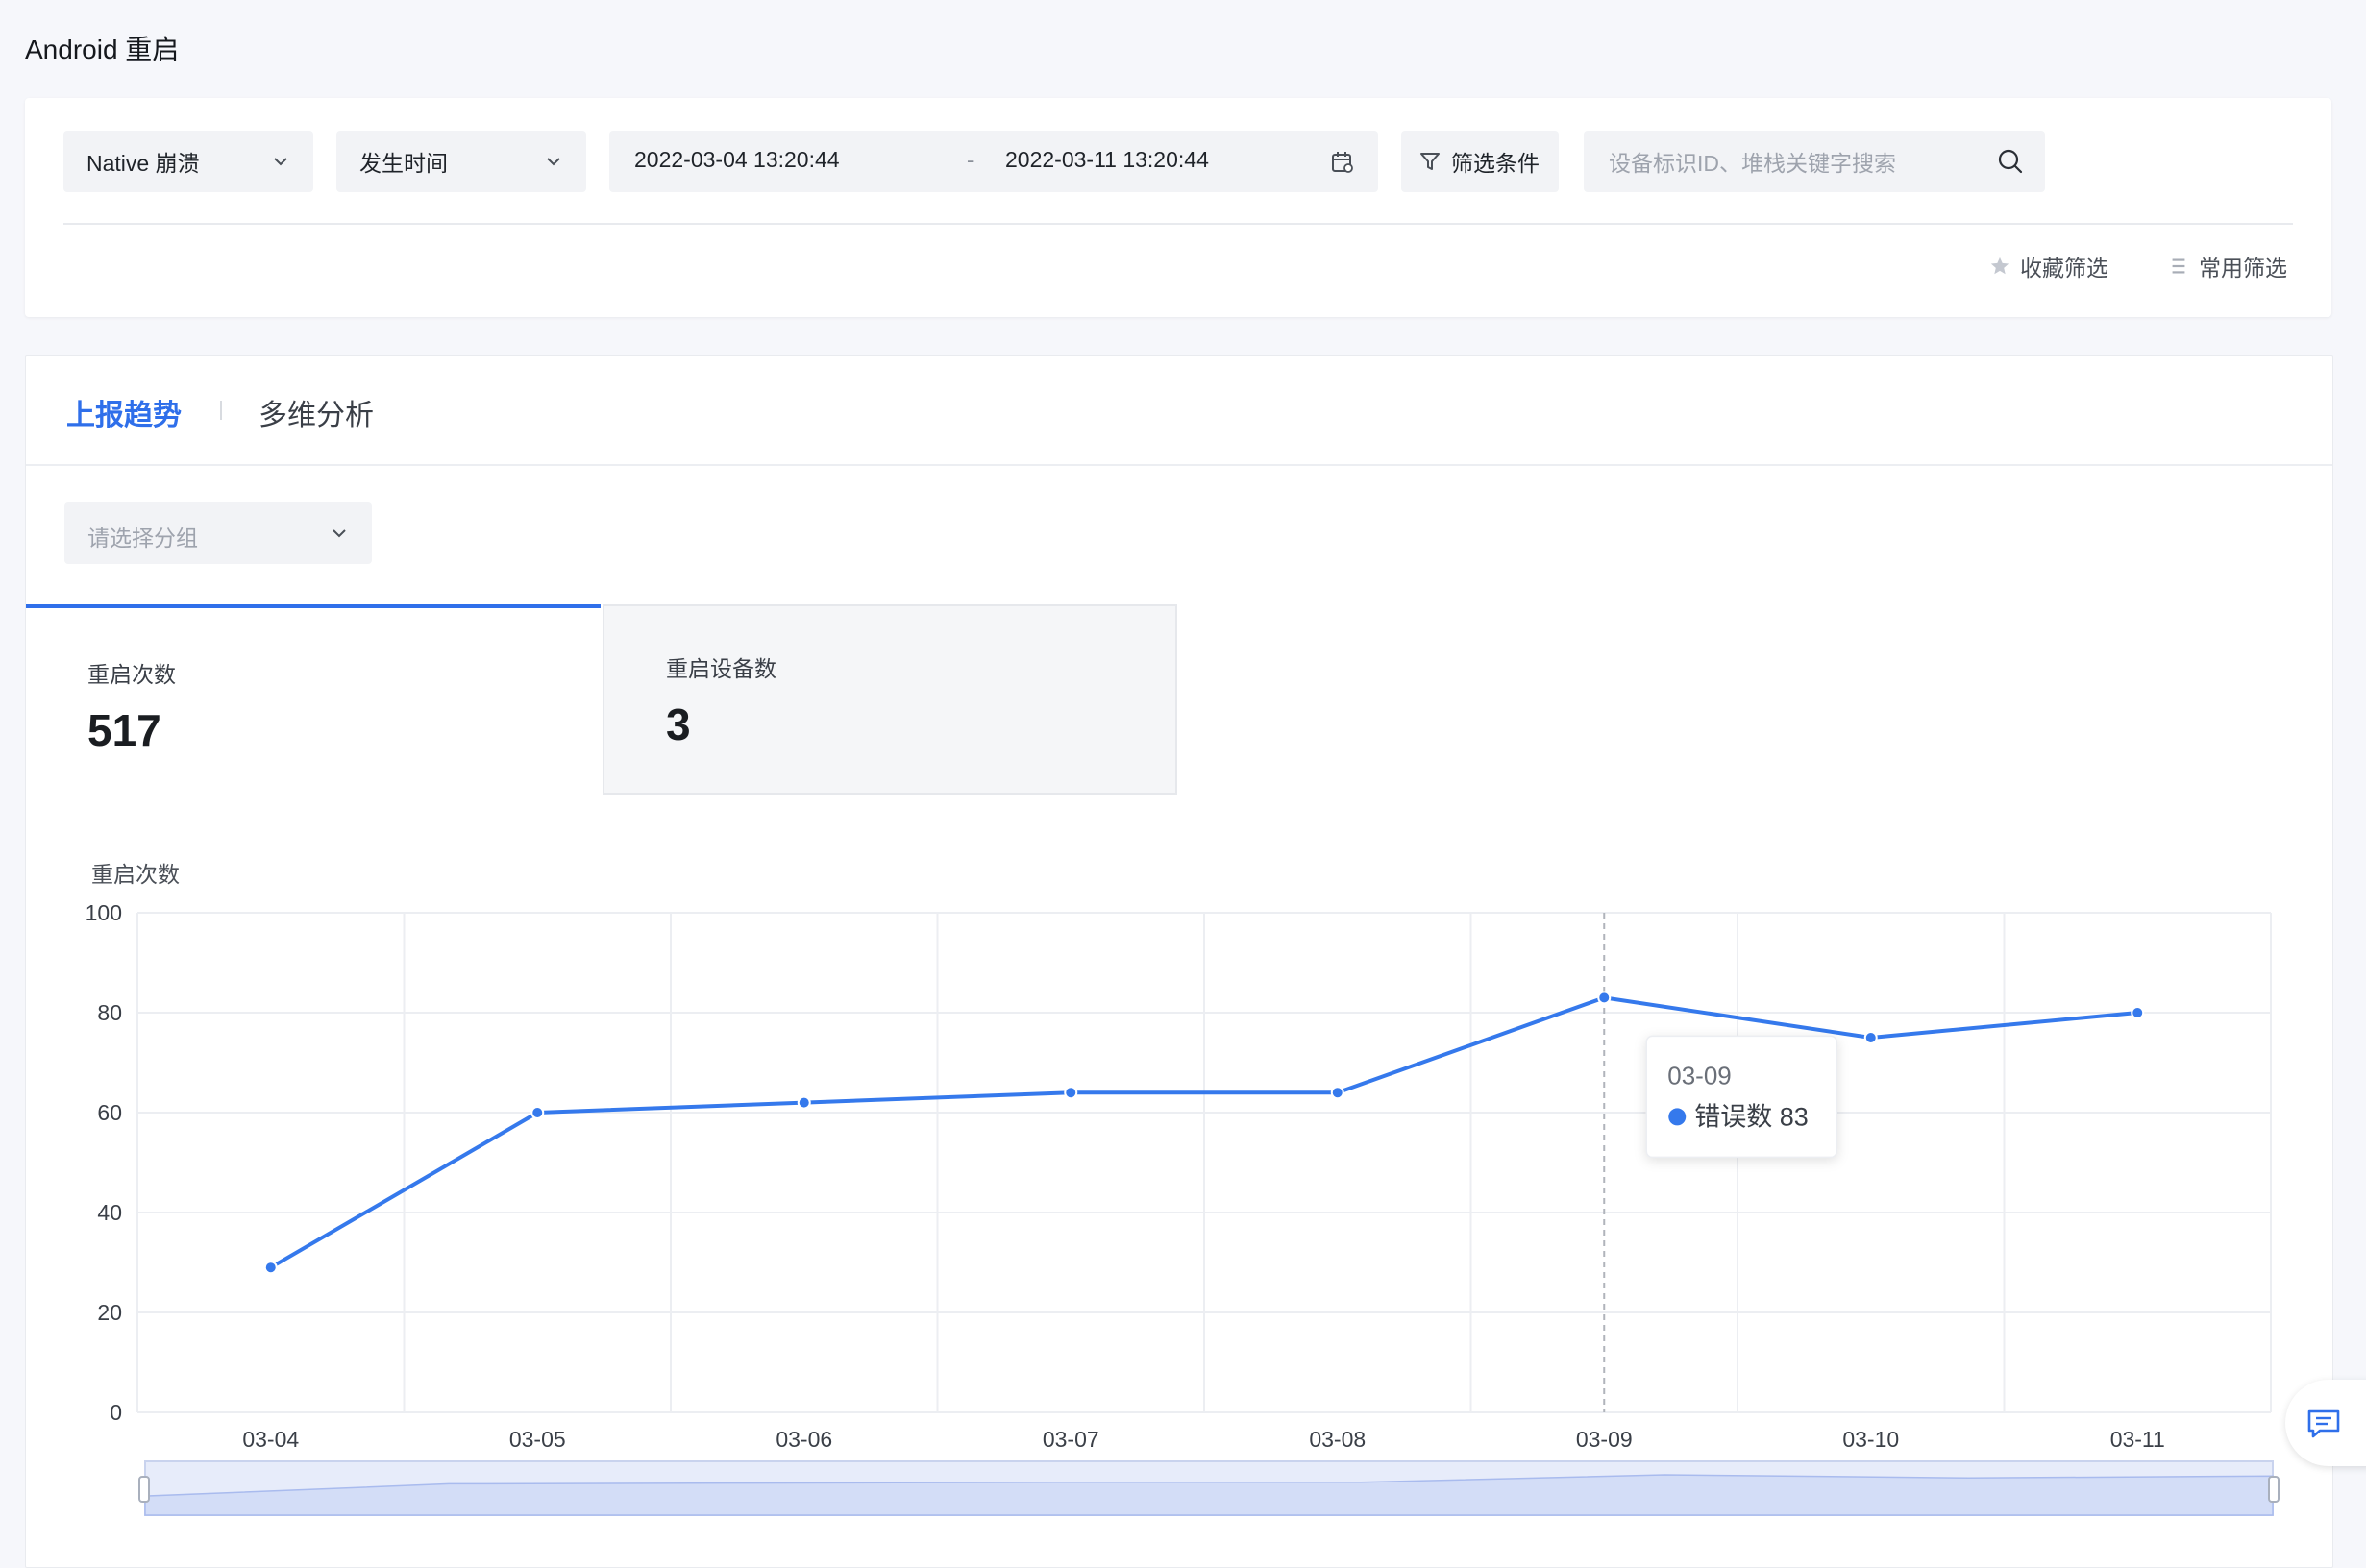  I want to click on x-tick-label: 03-10, so click(1870, 1439).